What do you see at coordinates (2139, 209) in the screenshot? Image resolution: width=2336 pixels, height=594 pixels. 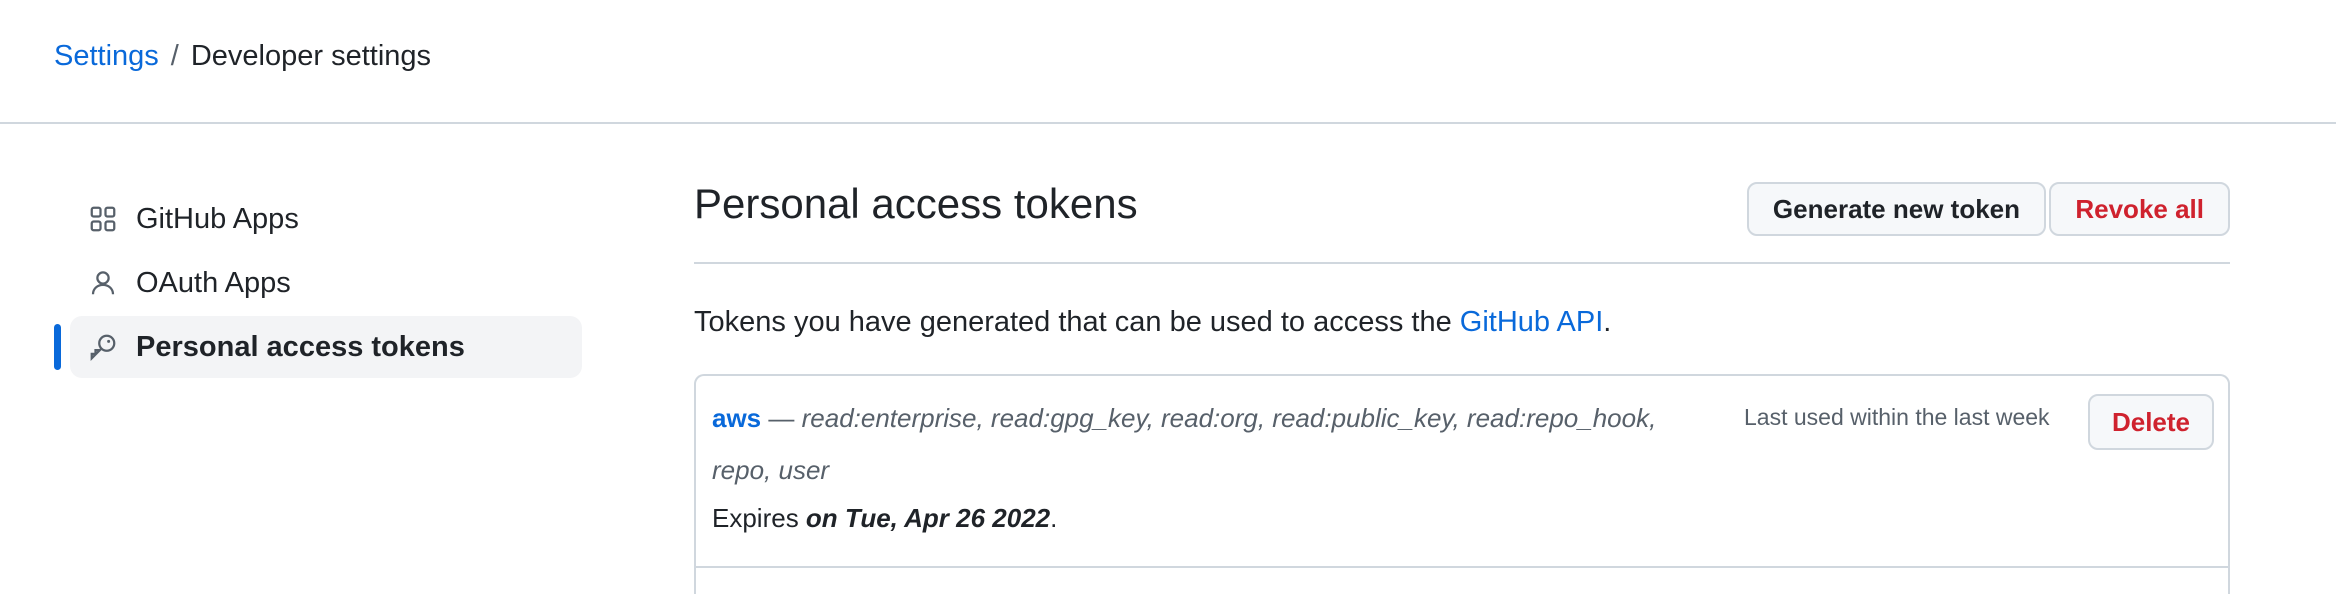 I see `revoke-all-button: Revoke all` at bounding box center [2139, 209].